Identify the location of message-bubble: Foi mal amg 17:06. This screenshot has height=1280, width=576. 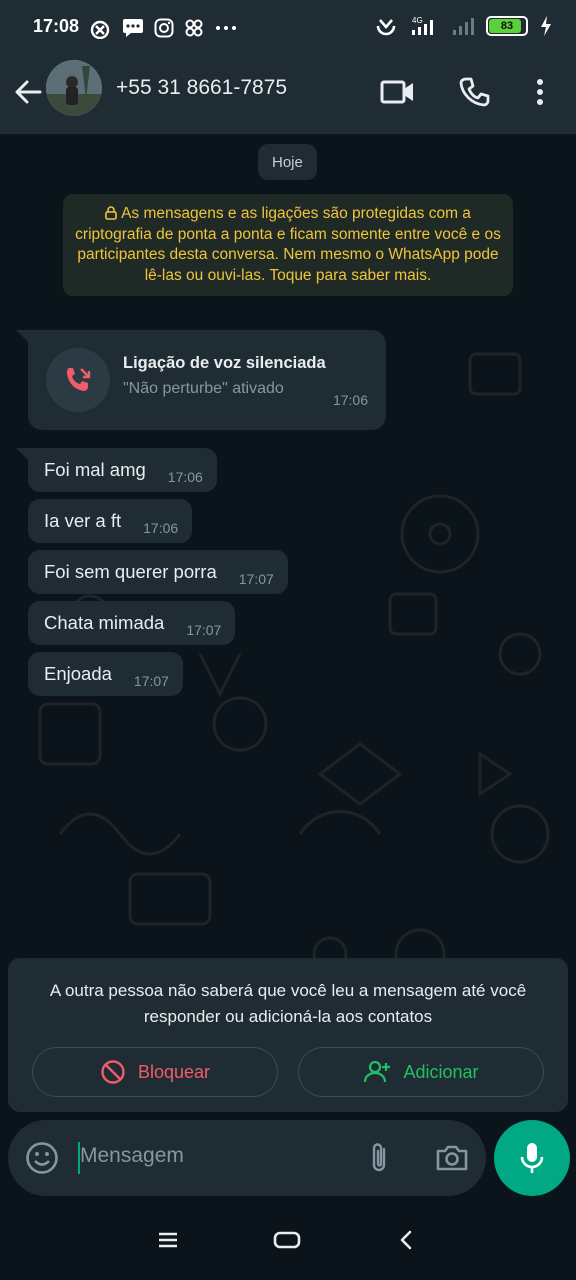
(122, 470).